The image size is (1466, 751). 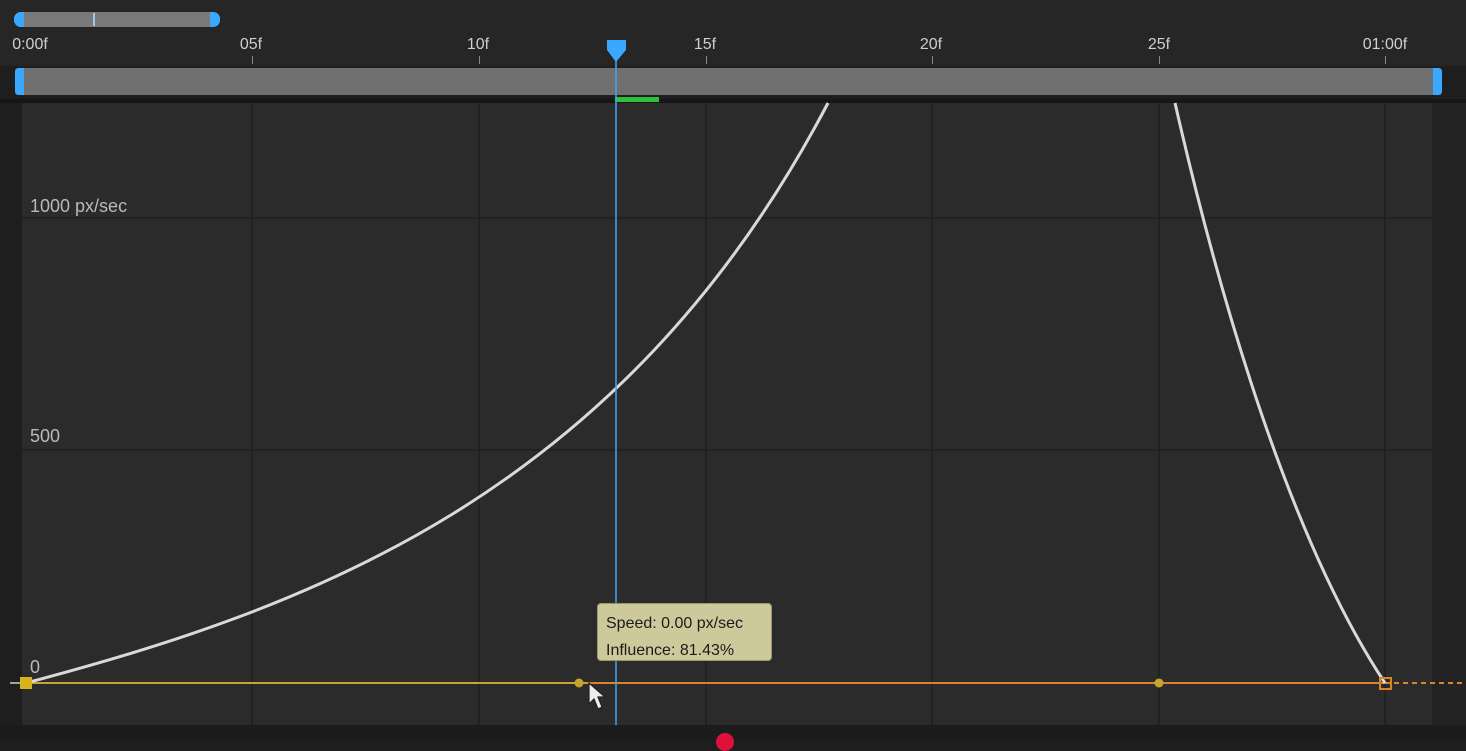 What do you see at coordinates (674, 623) in the screenshot?
I see `tooltip-speed: Speed: 0.00 px/sec` at bounding box center [674, 623].